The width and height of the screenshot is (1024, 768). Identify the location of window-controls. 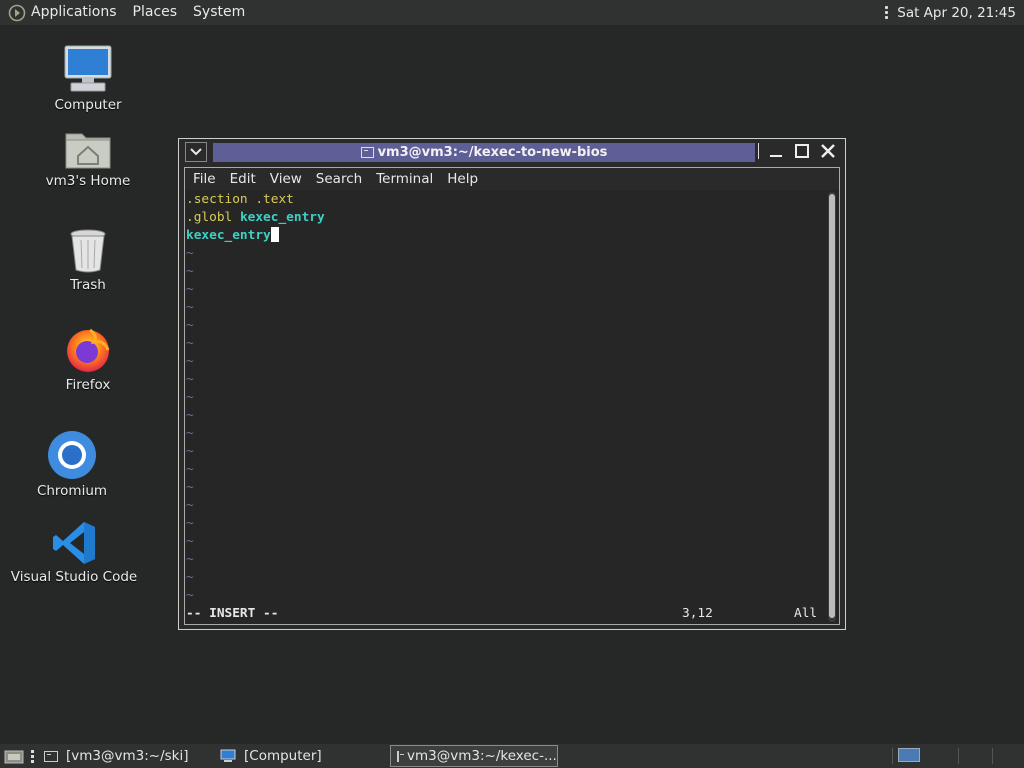
(797, 151).